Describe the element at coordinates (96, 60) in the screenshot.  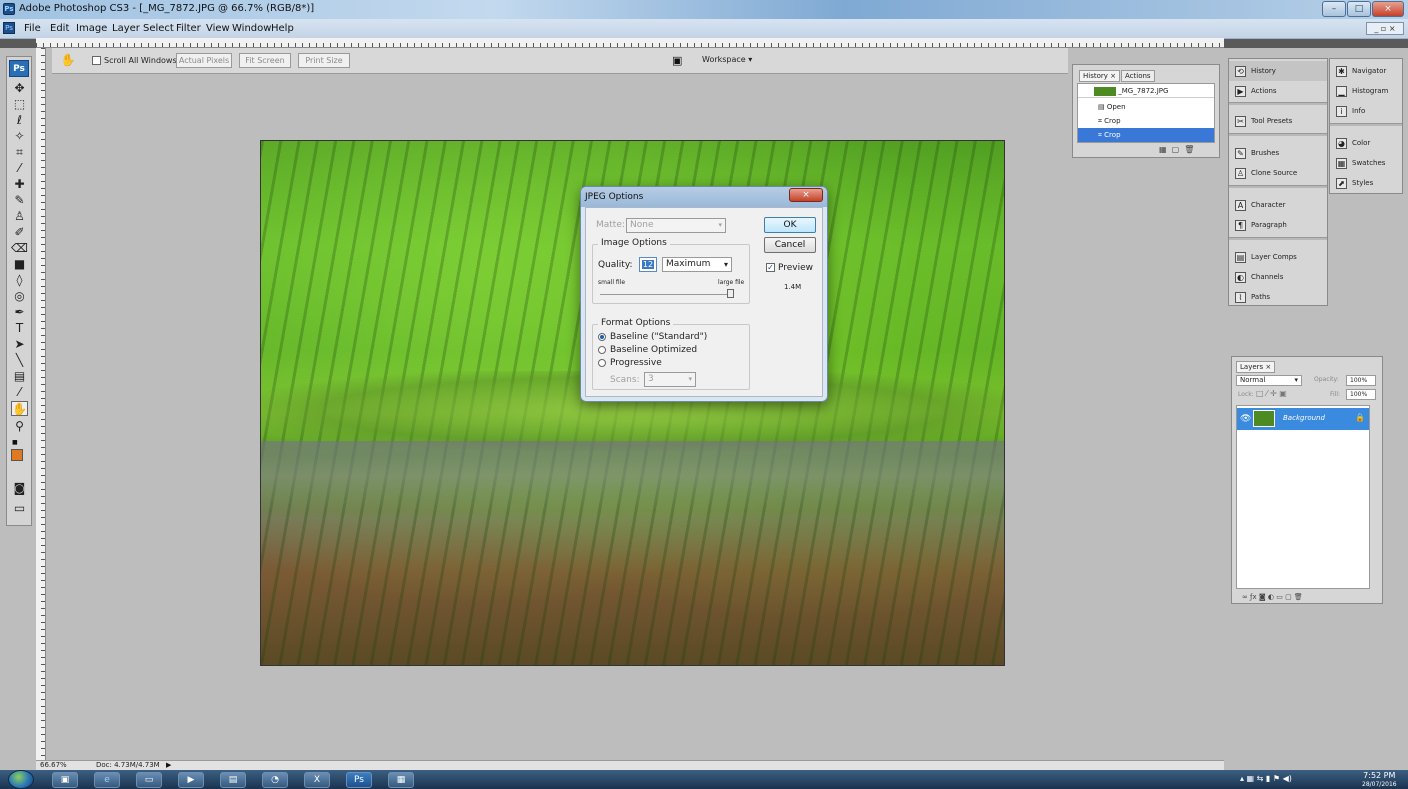
I see `scroll-all-windows-checkbox` at that location.